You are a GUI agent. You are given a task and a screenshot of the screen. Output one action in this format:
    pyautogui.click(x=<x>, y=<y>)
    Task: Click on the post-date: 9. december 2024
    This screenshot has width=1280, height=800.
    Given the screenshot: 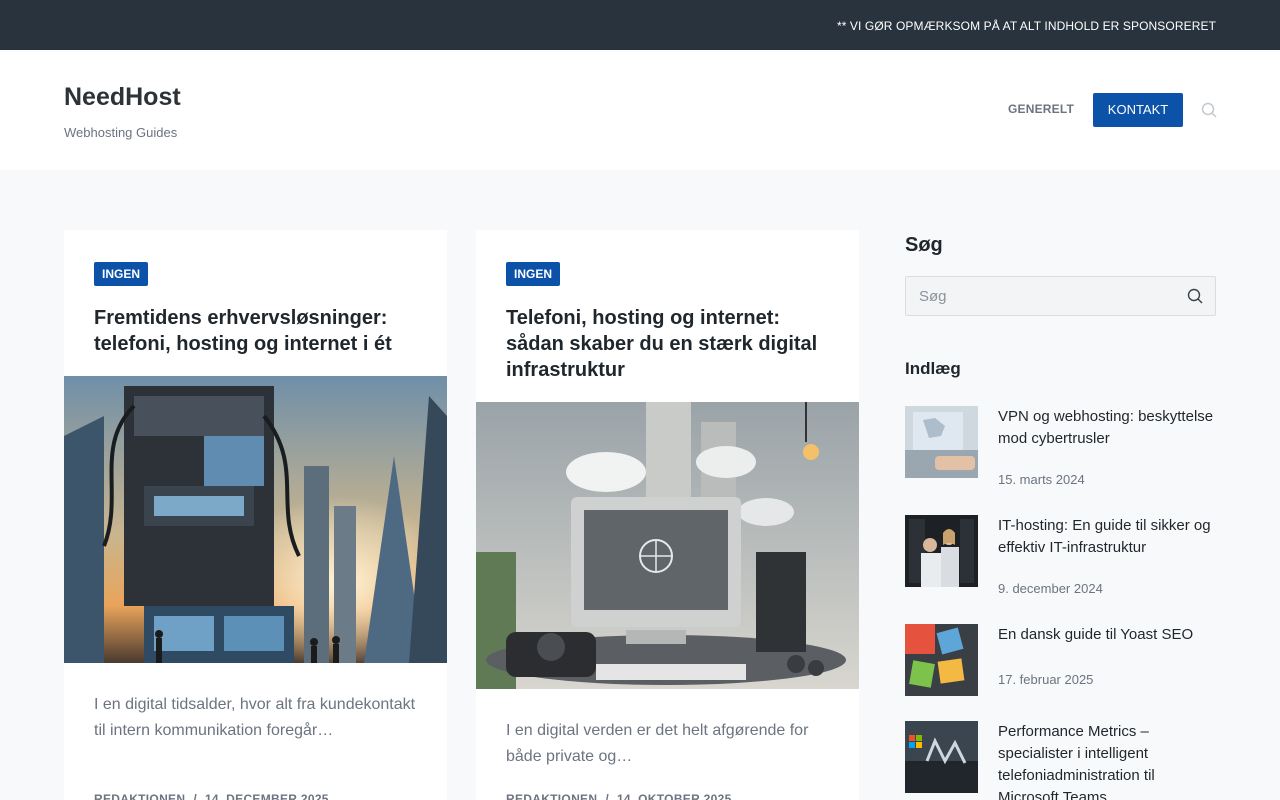 What is the action you would take?
    pyautogui.click(x=1050, y=588)
    